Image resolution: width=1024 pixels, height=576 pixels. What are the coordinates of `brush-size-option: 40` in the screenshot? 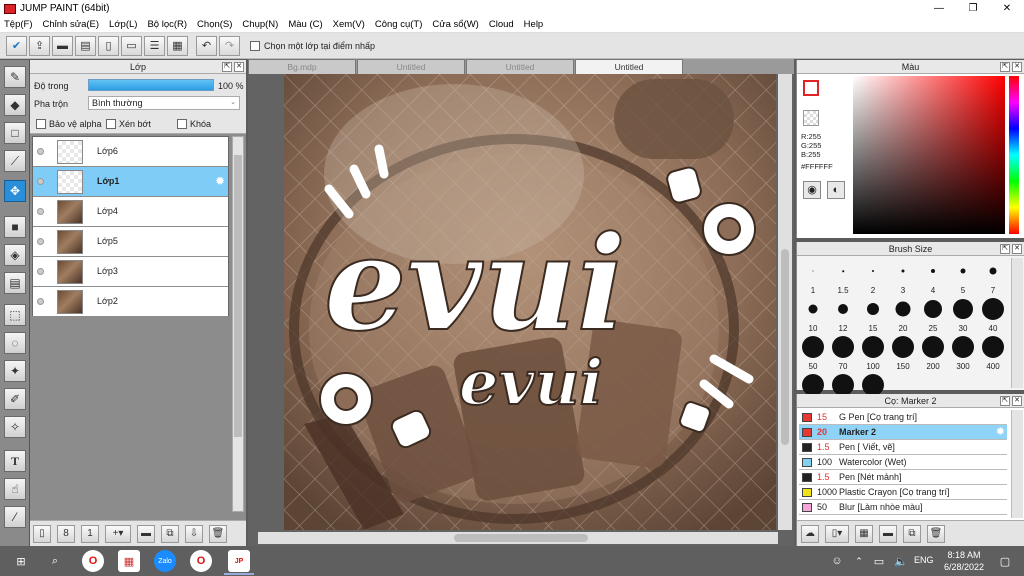 It's located at (993, 314).